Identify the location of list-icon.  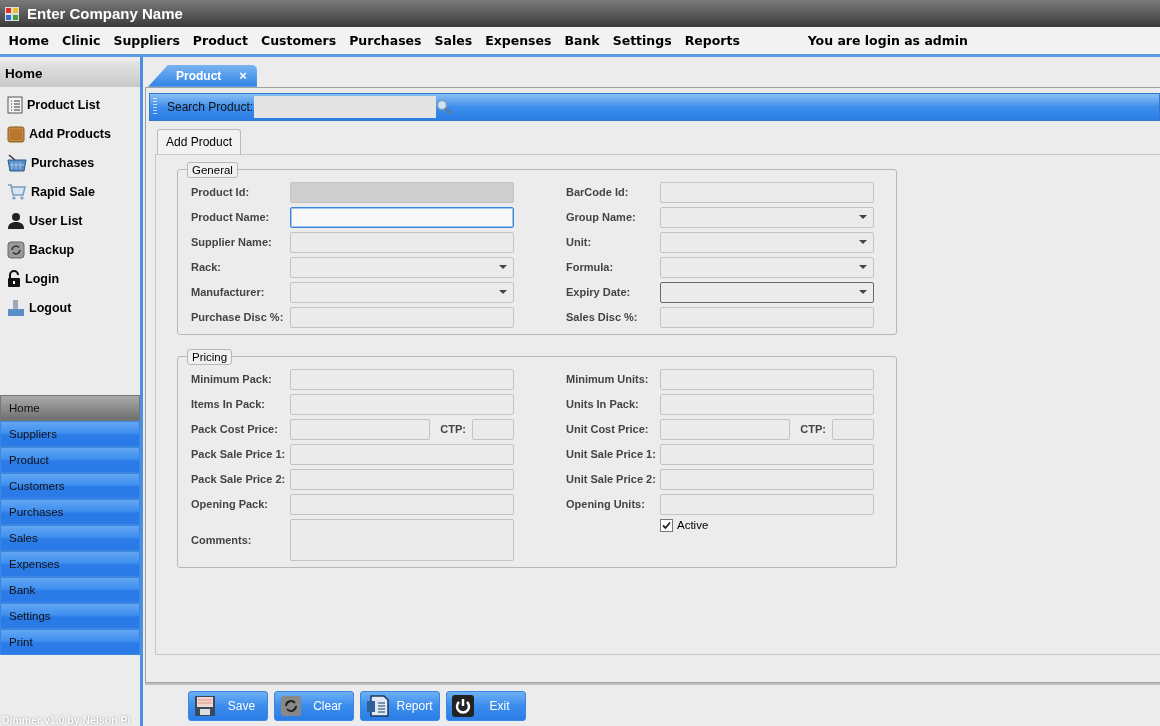
(15, 104).